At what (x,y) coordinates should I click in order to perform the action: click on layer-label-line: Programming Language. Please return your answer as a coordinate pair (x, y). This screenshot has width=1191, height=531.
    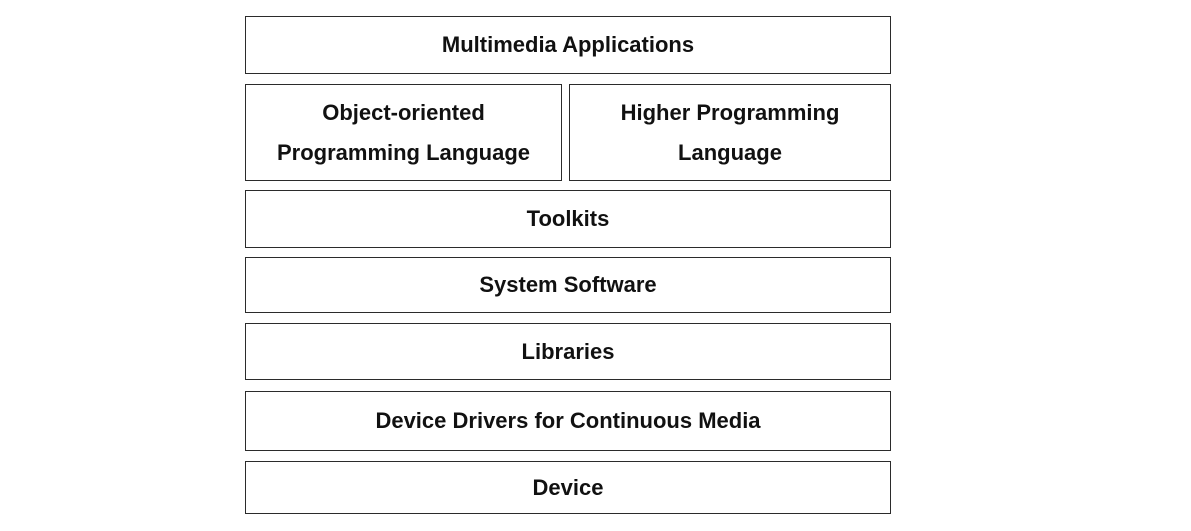
    Looking at the image, I should click on (403, 152).